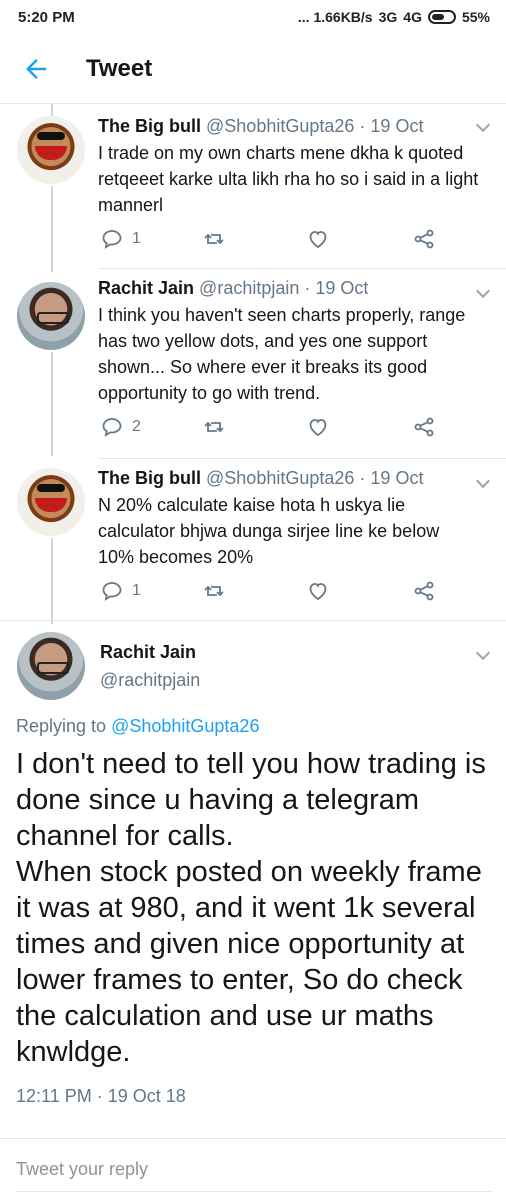  I want to click on status-time: 5:20 PM, so click(46, 17).